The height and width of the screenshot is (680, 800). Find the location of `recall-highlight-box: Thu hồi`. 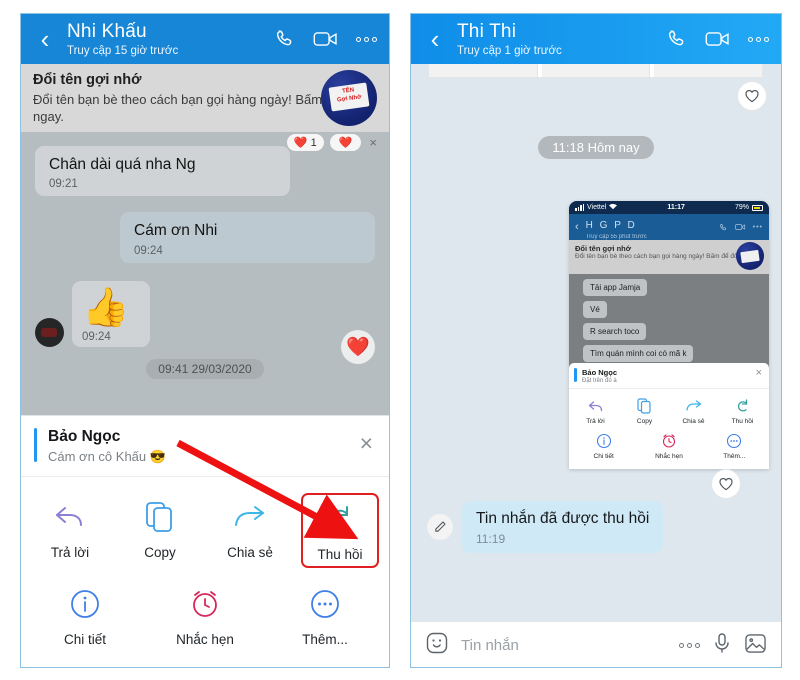

recall-highlight-box: Thu hồi is located at coordinates (340, 530).